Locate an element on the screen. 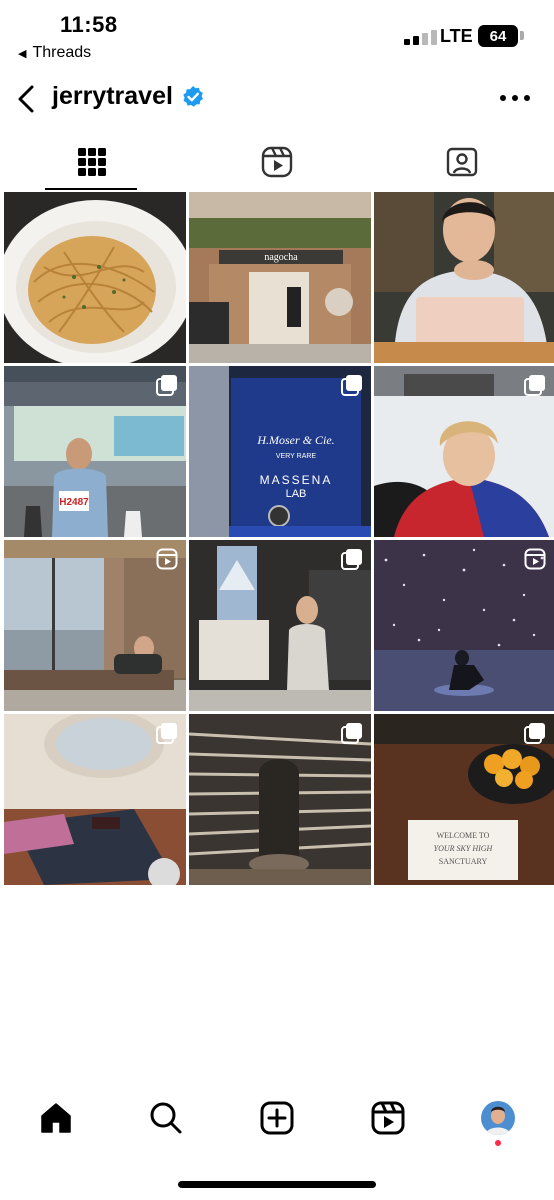 This screenshot has width=554, height=1200. create-icon is located at coordinates (277, 1118).